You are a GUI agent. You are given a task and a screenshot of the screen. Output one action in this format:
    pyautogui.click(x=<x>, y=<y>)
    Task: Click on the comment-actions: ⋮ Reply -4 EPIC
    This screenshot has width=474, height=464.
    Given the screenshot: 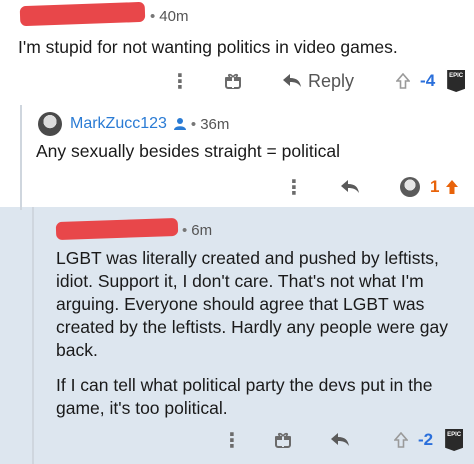 What is the action you would take?
    pyautogui.click(x=318, y=81)
    